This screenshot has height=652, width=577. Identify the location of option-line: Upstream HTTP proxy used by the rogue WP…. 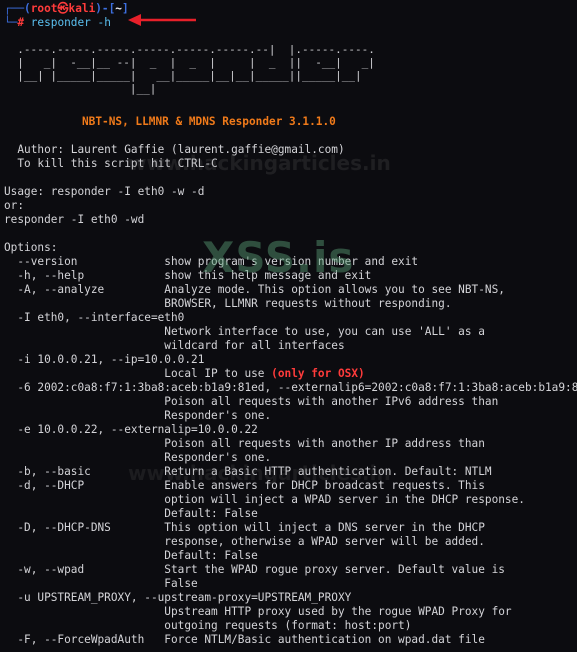
(258, 611).